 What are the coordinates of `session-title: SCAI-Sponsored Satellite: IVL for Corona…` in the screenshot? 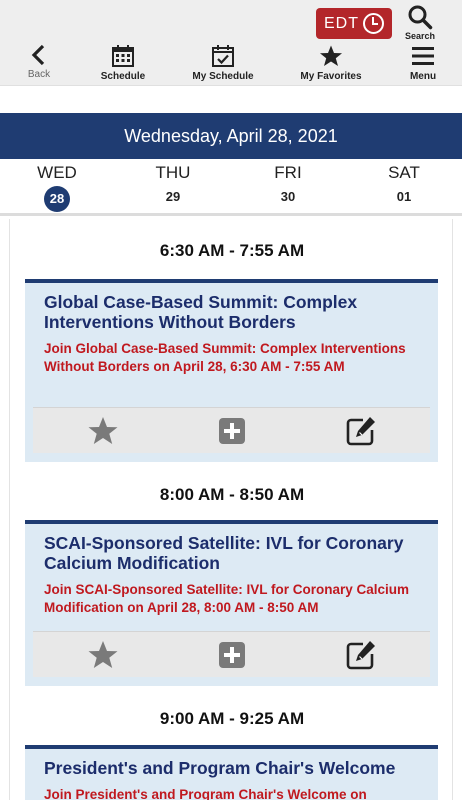 It's located at (231, 548).